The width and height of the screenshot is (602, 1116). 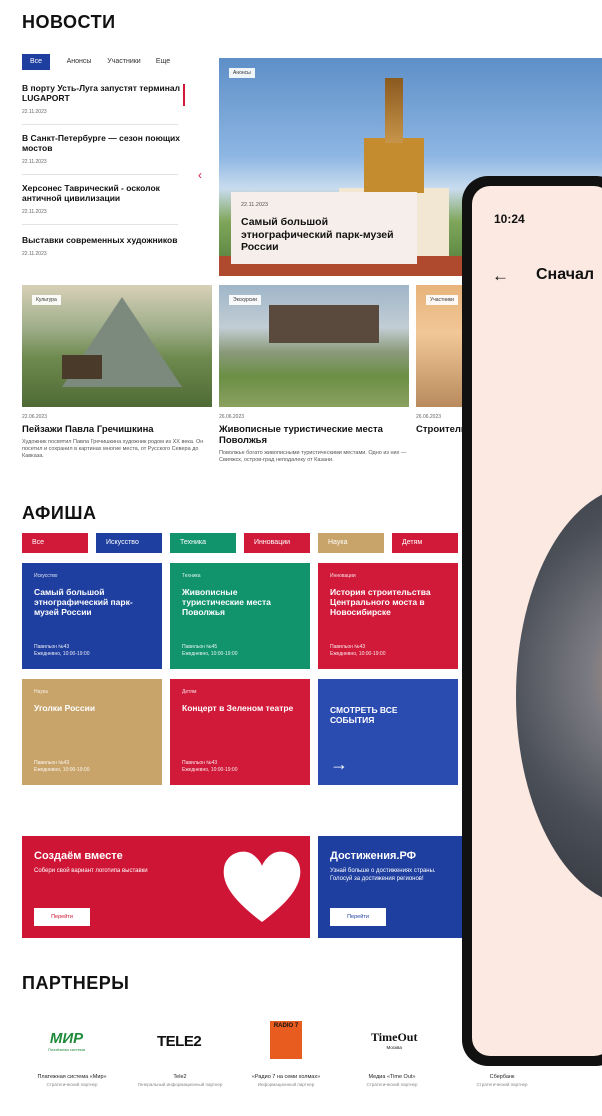 I want to click on house-shape, so click(x=82, y=367).